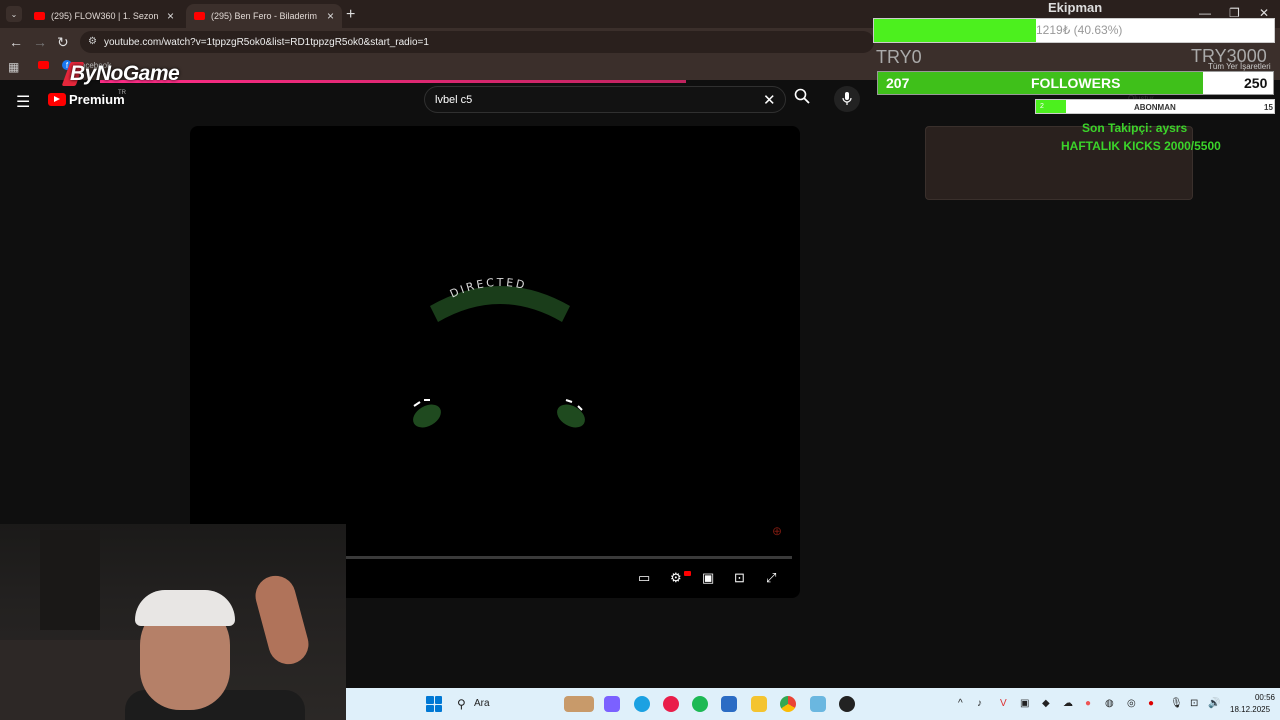 This screenshot has height=720, width=1280. What do you see at coordinates (642, 704) in the screenshot?
I see `edge-icon` at bounding box center [642, 704].